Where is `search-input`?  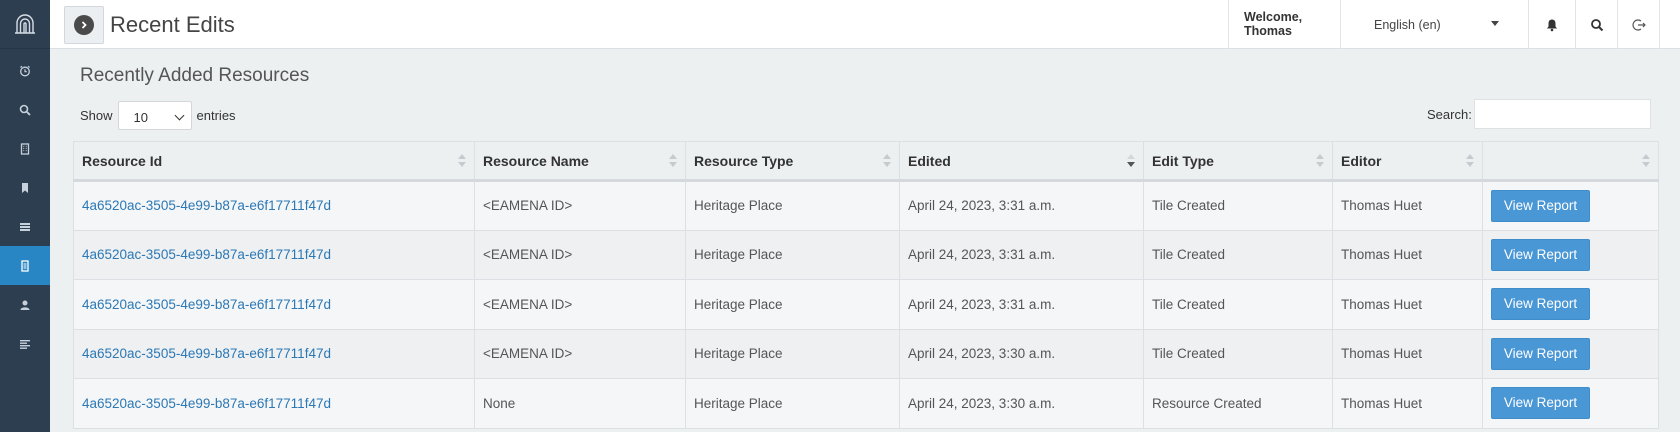 search-input is located at coordinates (1562, 114).